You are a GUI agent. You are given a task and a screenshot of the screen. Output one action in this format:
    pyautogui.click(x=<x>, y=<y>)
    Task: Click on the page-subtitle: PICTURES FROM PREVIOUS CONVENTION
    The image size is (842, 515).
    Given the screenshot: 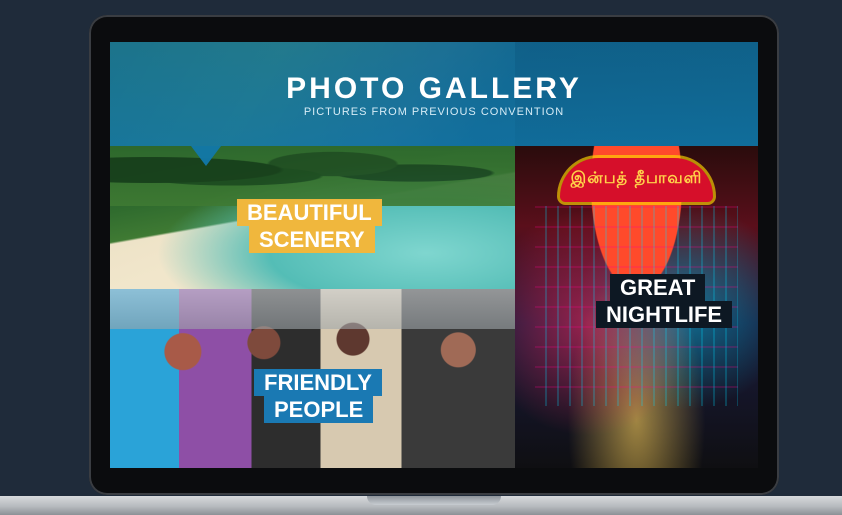 What is the action you would take?
    pyautogui.click(x=434, y=112)
    